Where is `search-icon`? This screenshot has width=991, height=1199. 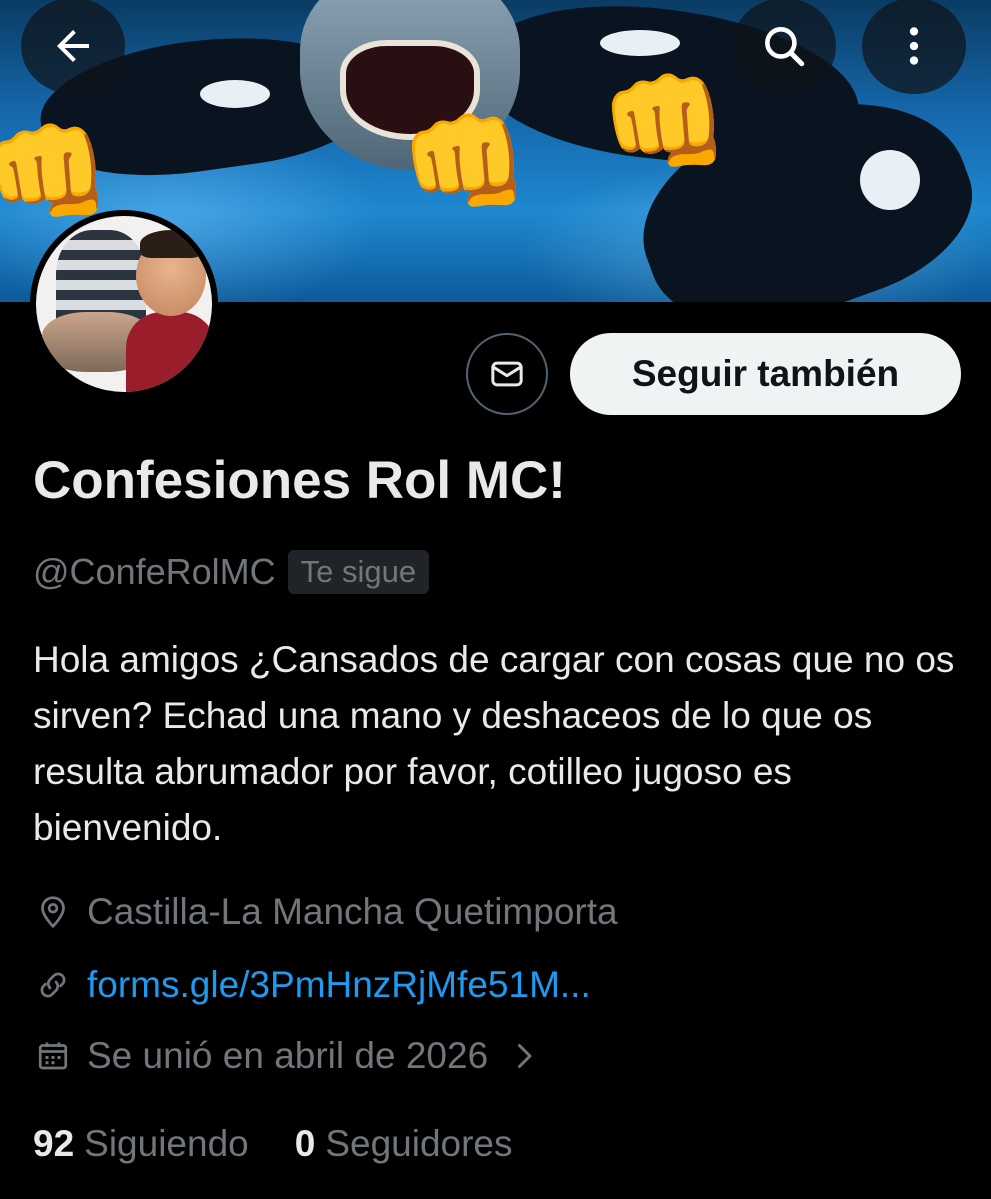
search-icon is located at coordinates (785, 47).